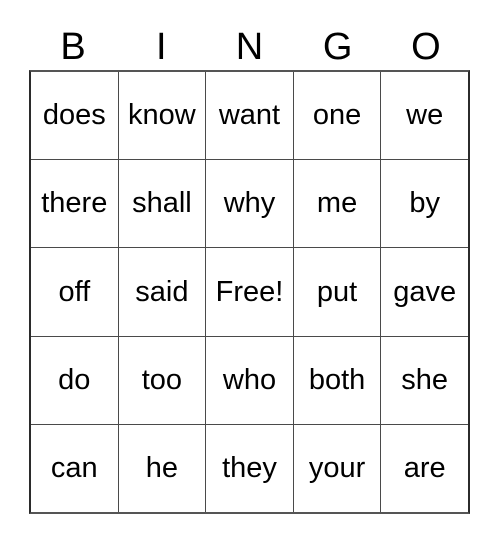  Describe the element at coordinates (75, 380) in the screenshot. I see `bingo-cell-b4: do` at that location.